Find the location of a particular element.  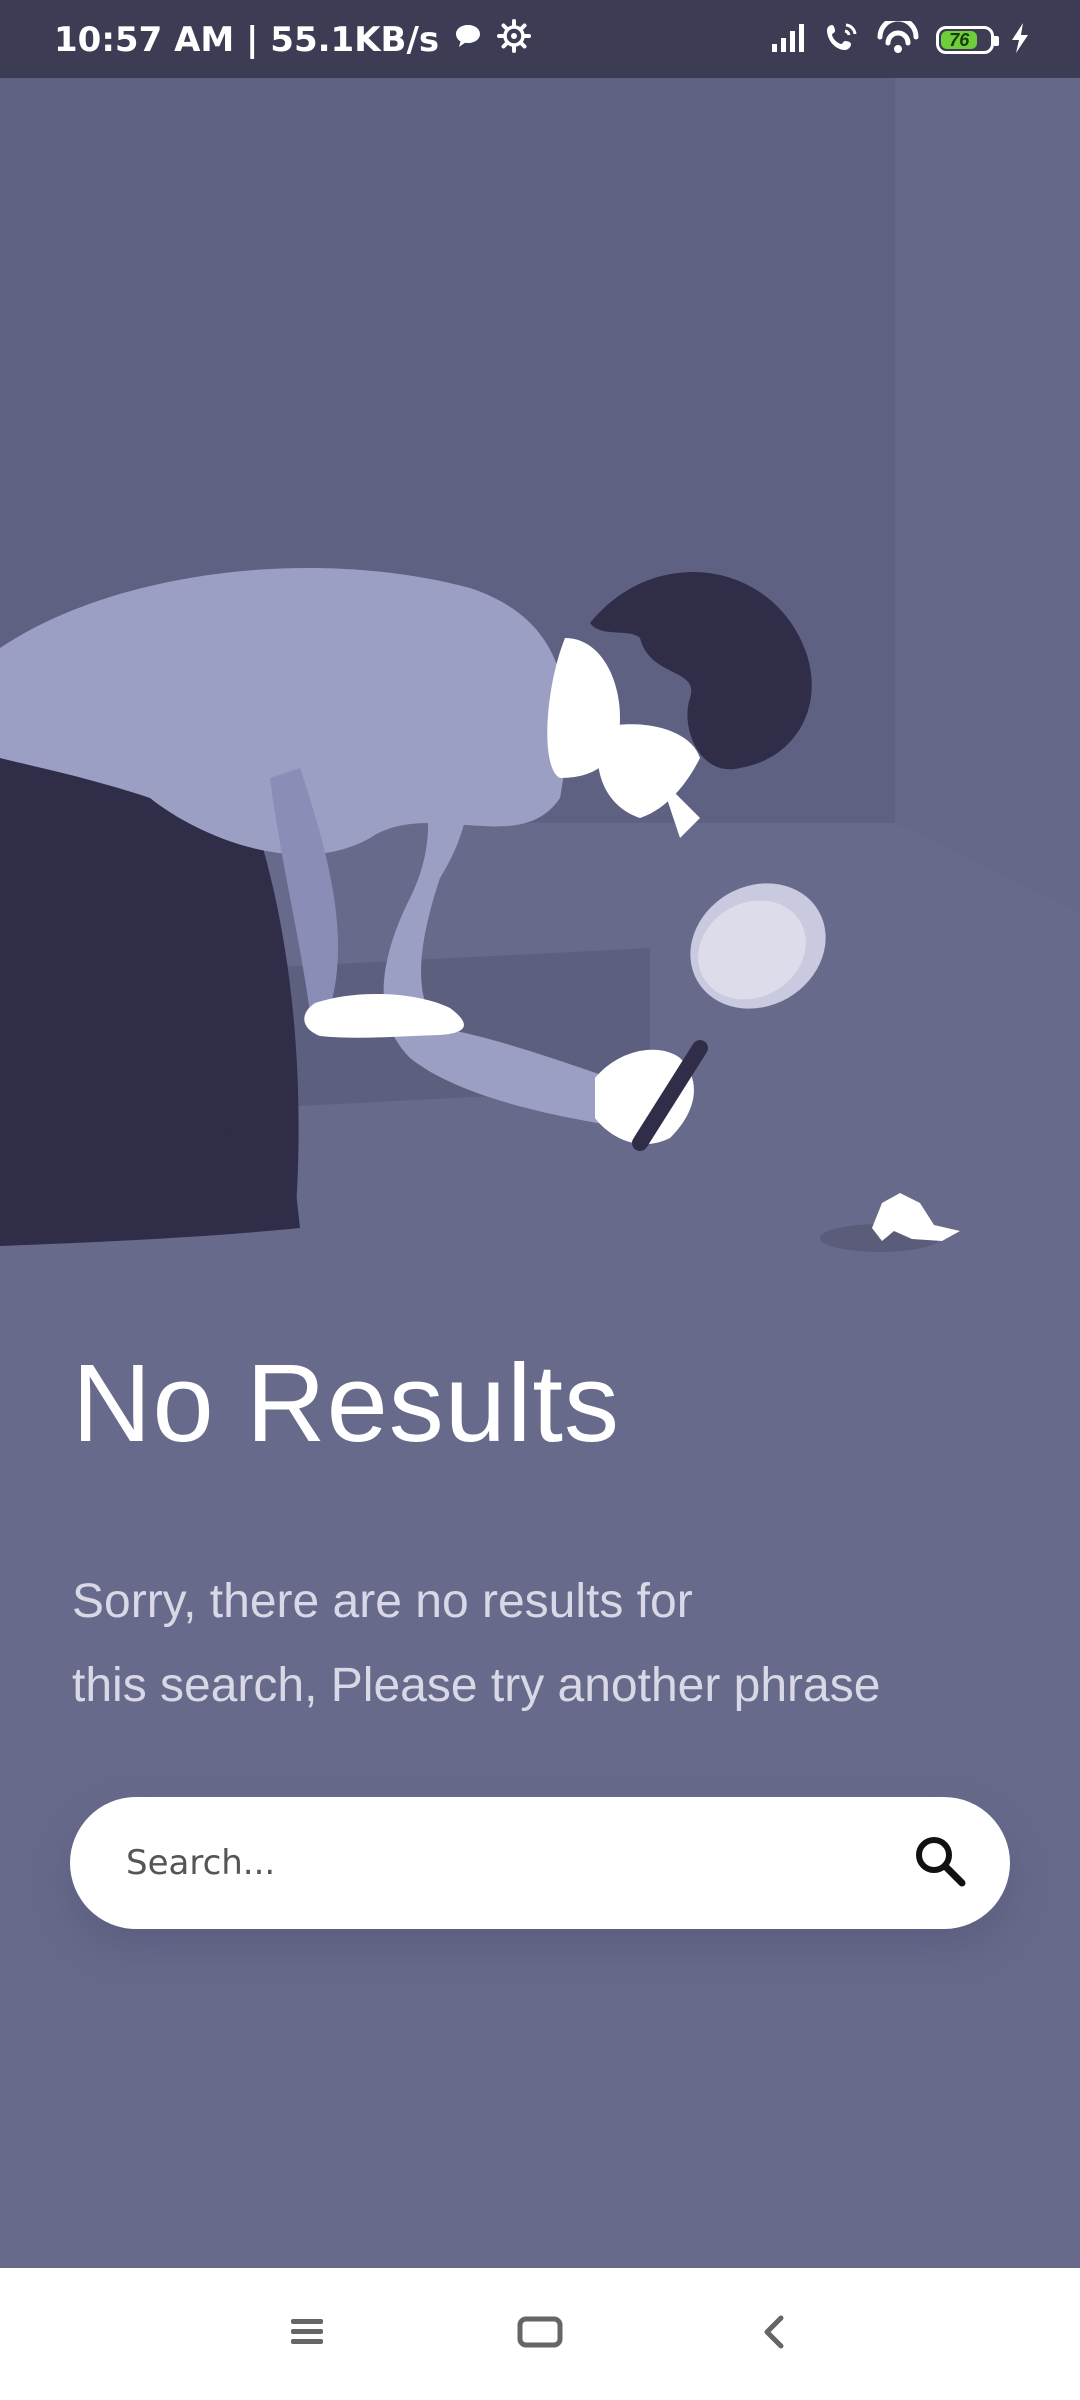

message-line-1: Sorry, there are no results for is located at coordinates (382, 1601).